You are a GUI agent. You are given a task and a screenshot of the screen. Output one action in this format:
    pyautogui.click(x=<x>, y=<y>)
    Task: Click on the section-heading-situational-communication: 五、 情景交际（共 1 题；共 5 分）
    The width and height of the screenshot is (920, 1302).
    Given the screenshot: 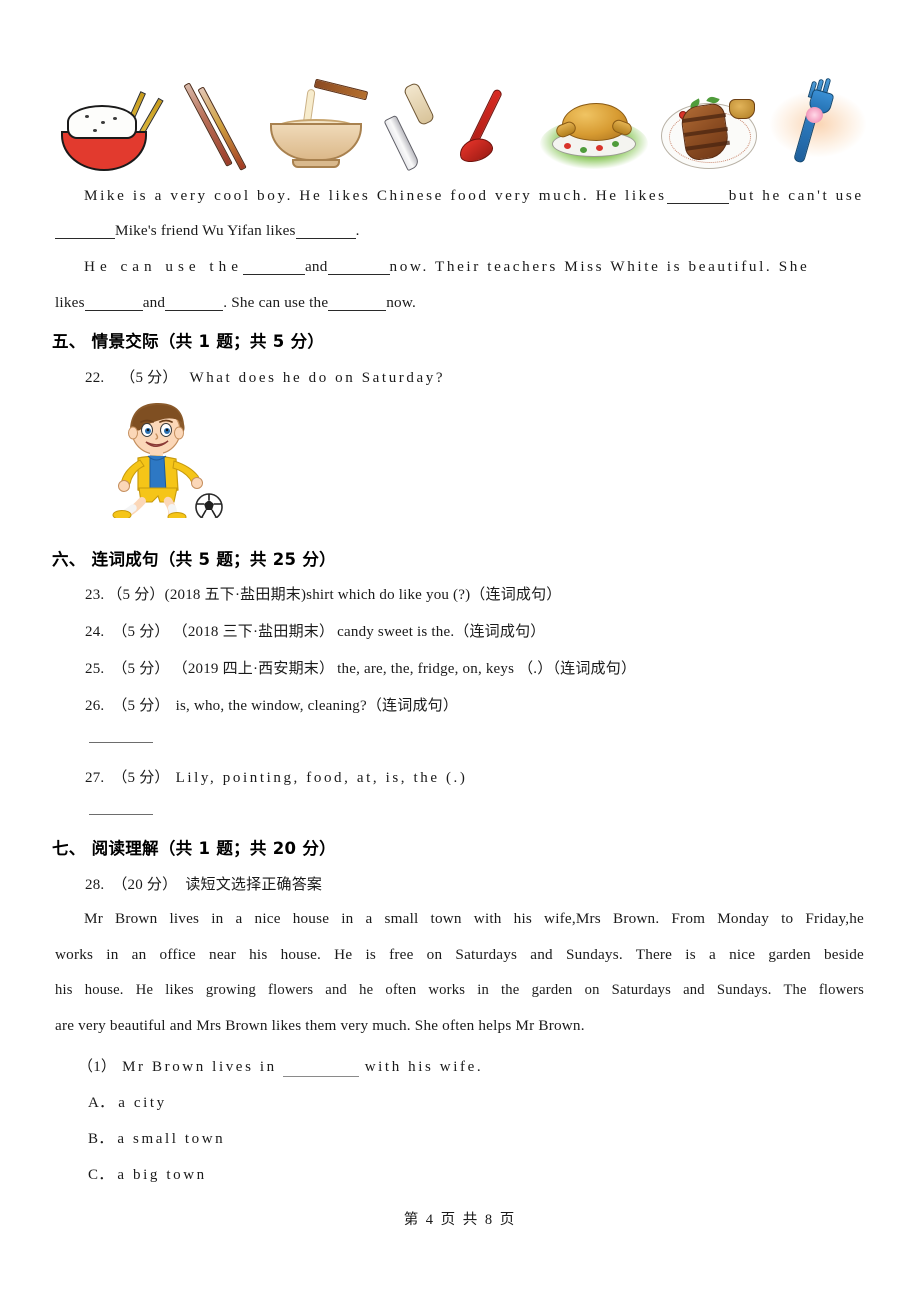 What is the action you would take?
    pyautogui.click(x=188, y=341)
    